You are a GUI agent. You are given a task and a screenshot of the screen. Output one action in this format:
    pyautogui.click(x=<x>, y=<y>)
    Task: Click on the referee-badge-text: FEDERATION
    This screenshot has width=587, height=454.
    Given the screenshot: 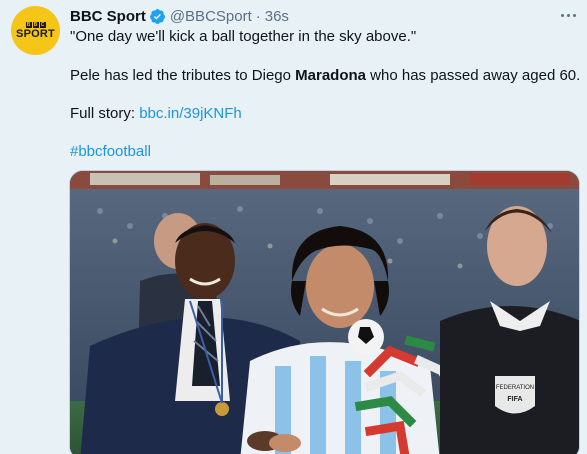 What is the action you would take?
    pyautogui.click(x=515, y=388)
    